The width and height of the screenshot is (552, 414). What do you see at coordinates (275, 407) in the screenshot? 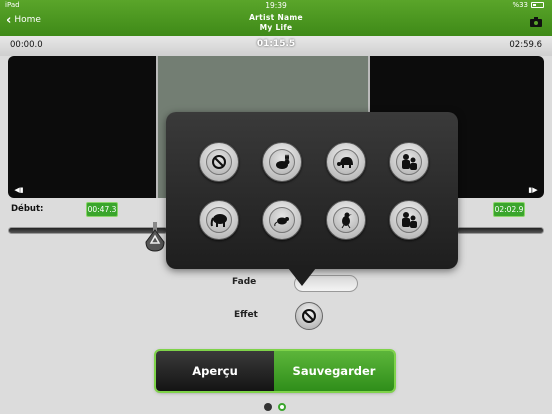
I see `page-indicator` at bounding box center [275, 407].